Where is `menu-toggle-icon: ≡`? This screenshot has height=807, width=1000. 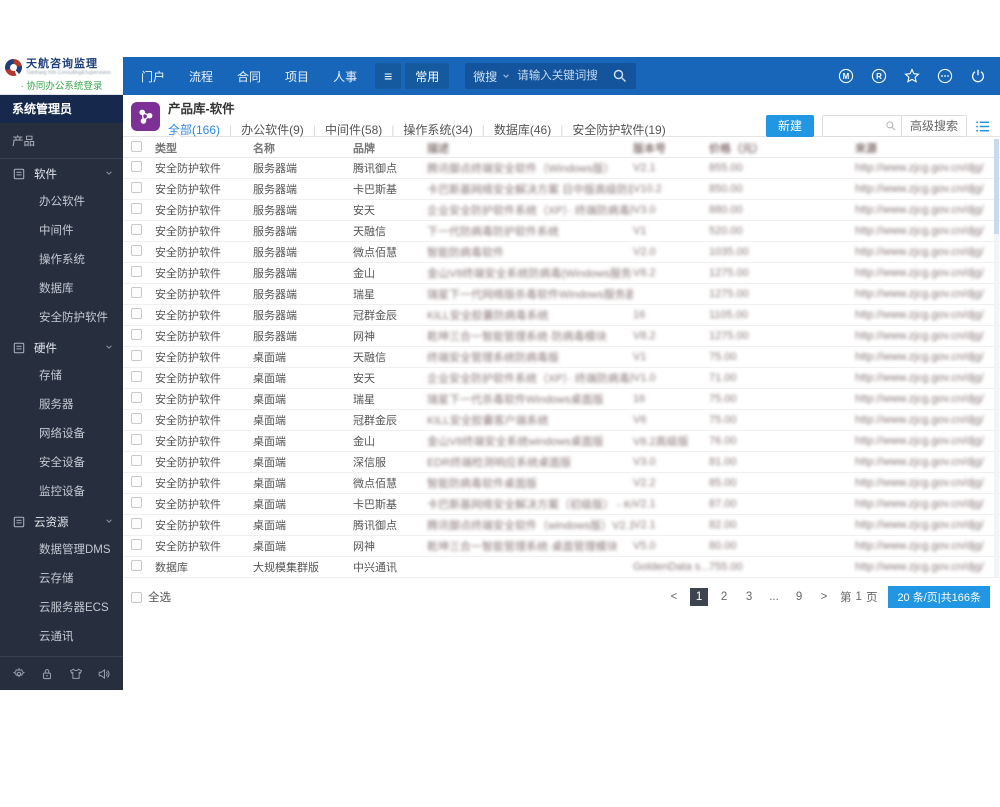
menu-toggle-icon: ≡ is located at coordinates (388, 76).